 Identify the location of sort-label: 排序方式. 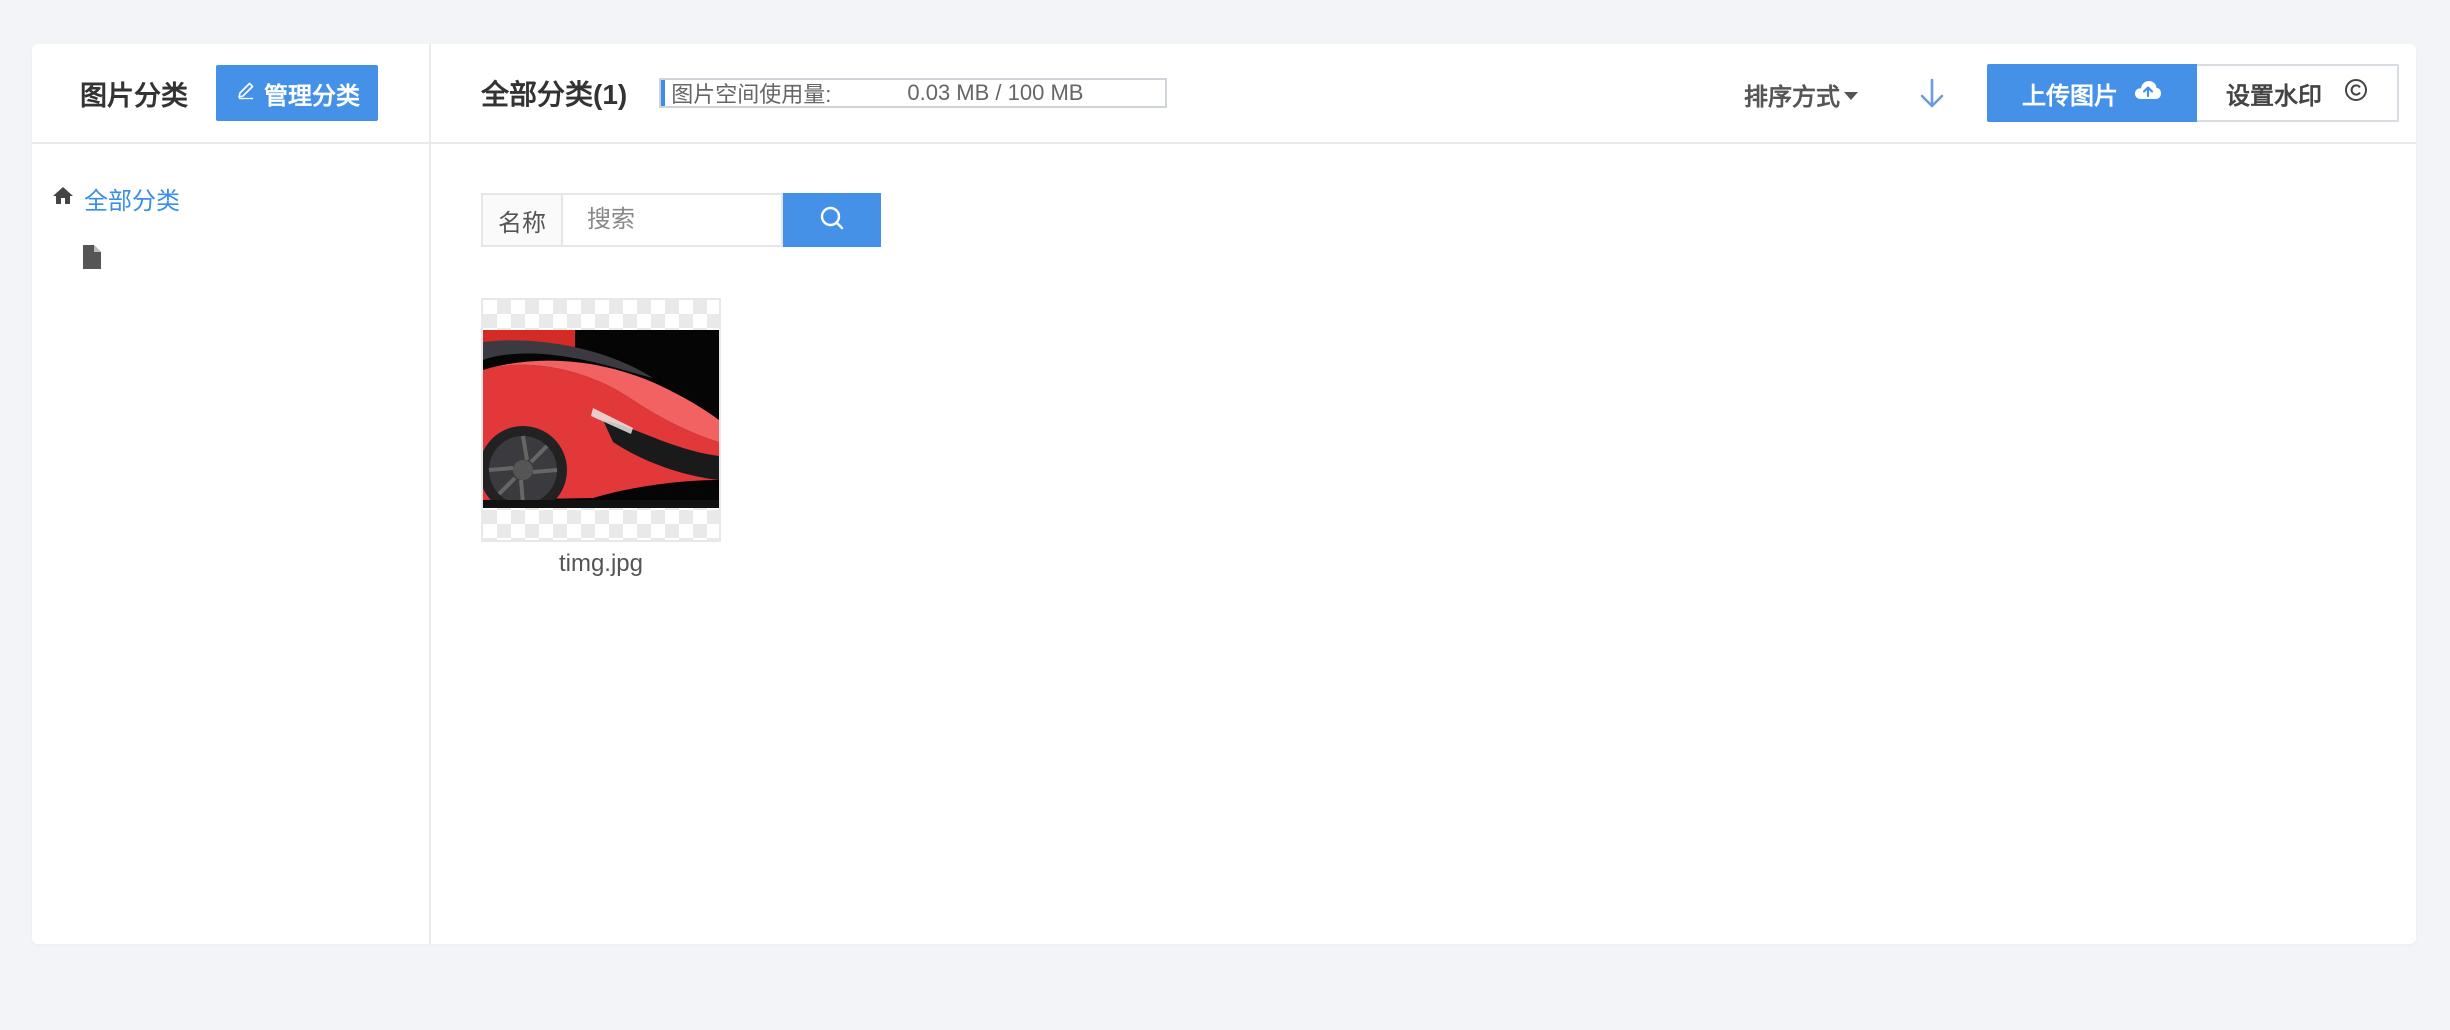
(1792, 97).